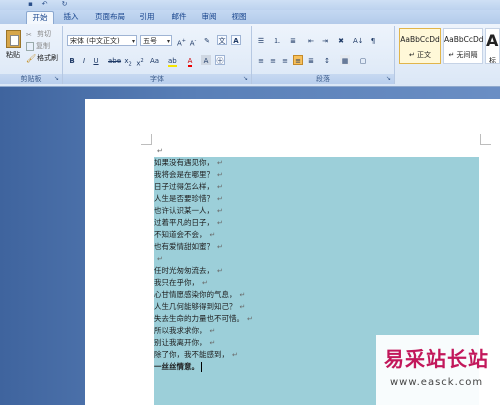 This screenshot has height=405, width=500. I want to click on text-line: 我只在乎你， ↵, so click(181, 282).